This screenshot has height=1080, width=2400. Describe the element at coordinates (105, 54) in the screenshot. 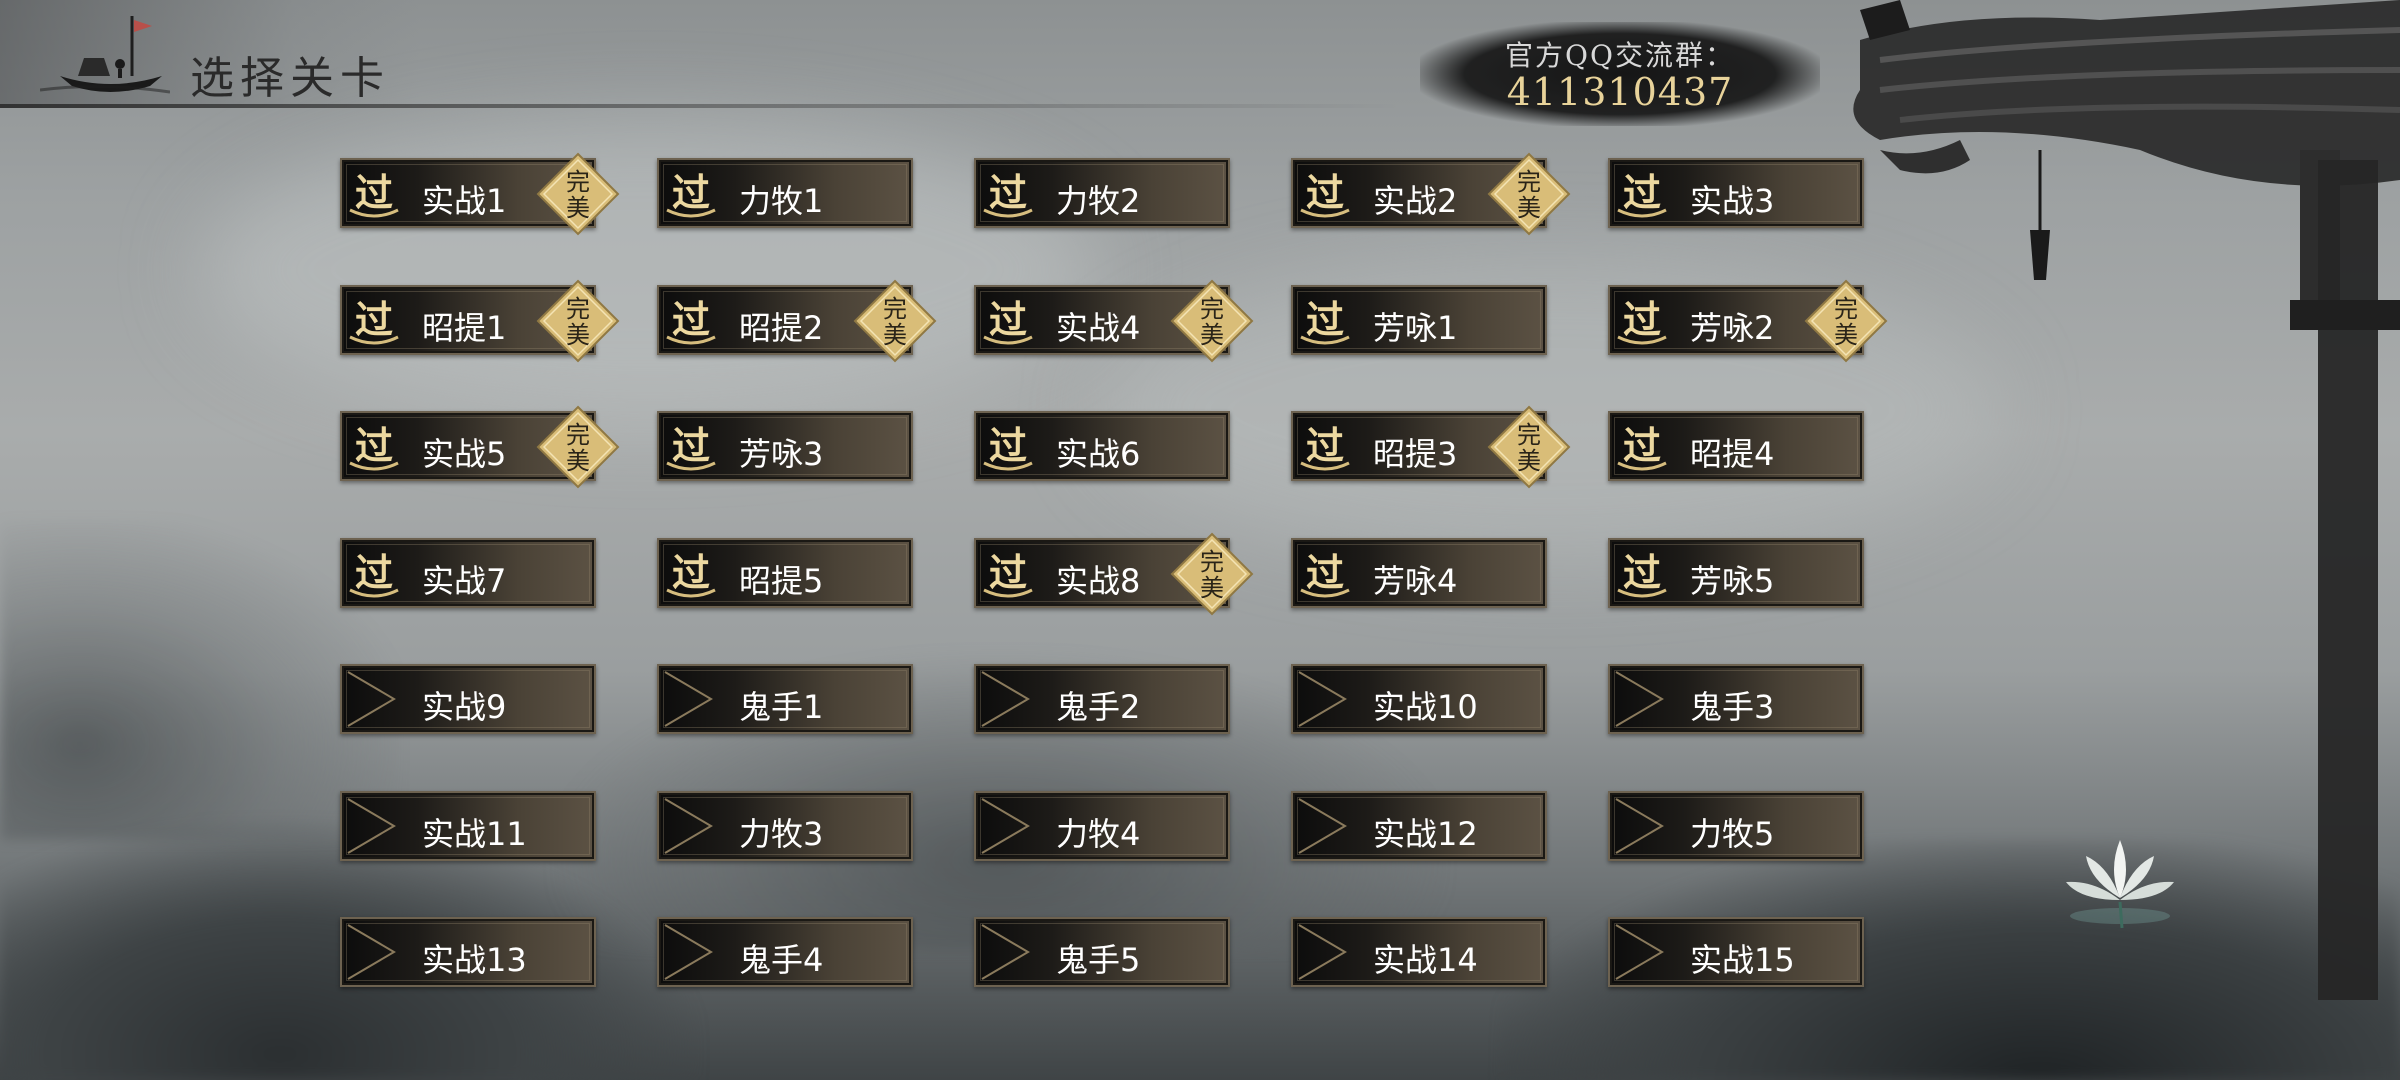

I see `boat-icon` at that location.